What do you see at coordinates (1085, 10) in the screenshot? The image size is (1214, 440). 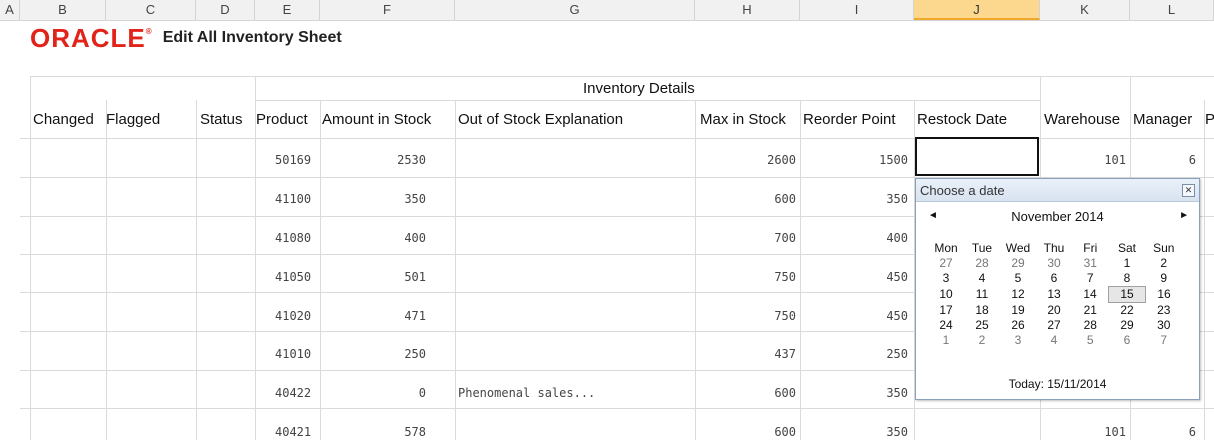 I see `column-header-k: K` at bounding box center [1085, 10].